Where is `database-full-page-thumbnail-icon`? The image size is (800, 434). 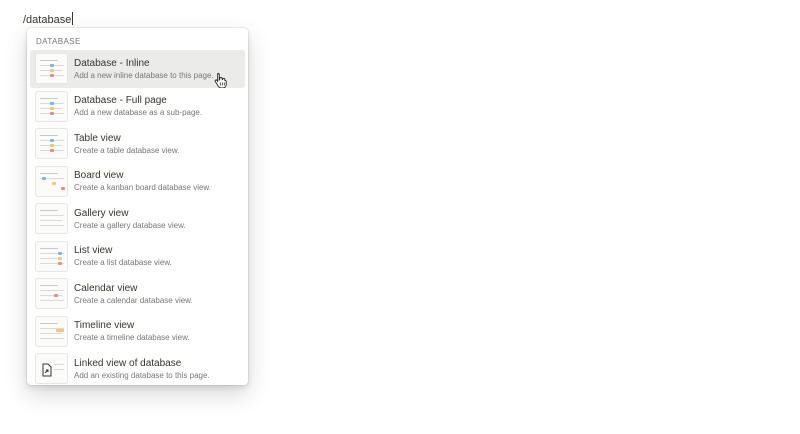
database-full-page-thumbnail-icon is located at coordinates (51, 106).